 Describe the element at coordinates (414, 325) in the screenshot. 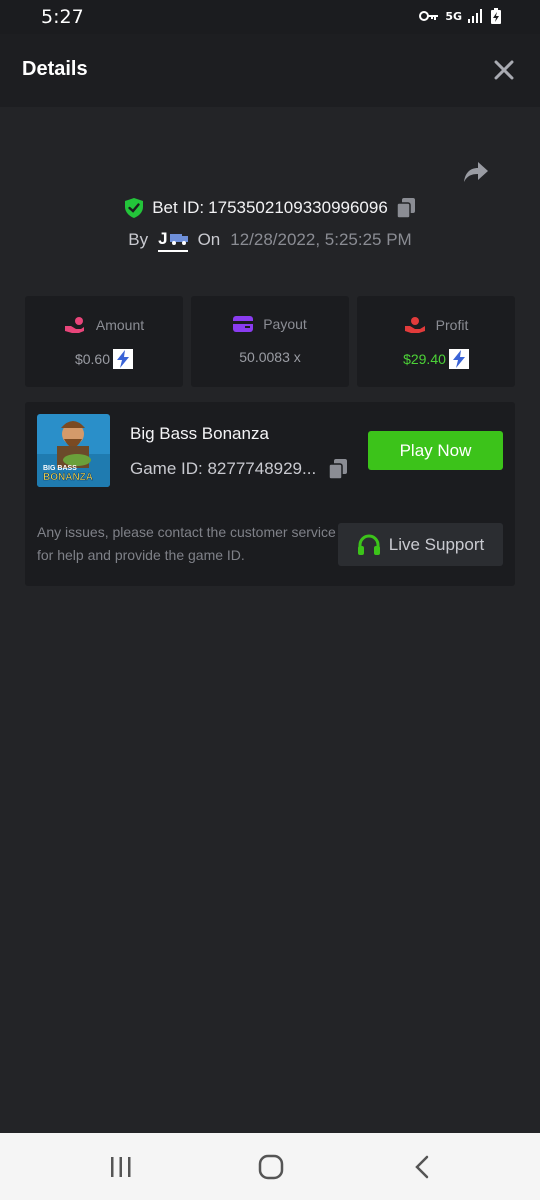

I see `hand-money-icon` at that location.